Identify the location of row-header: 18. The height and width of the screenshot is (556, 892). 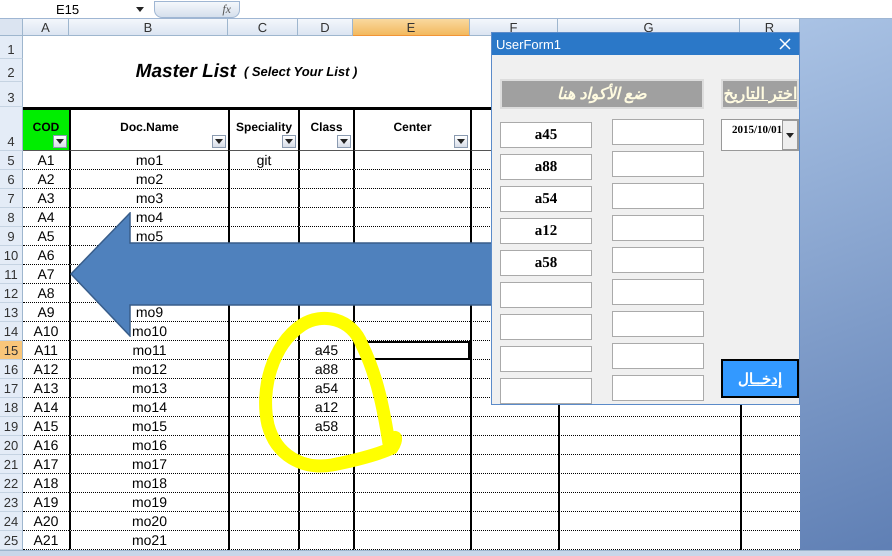
(11, 407).